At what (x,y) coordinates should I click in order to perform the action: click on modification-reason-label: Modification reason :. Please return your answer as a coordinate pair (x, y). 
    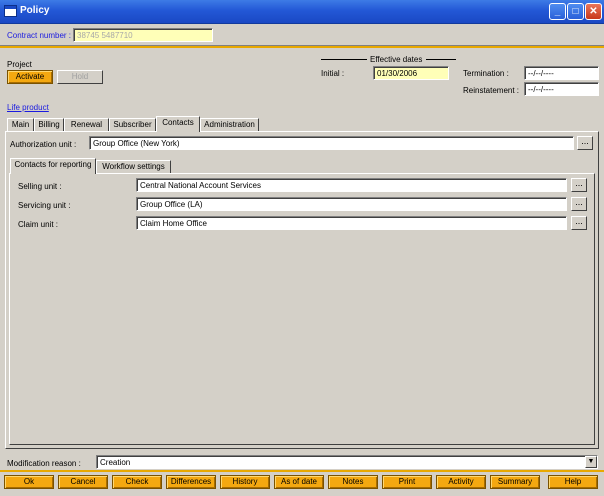
    Looking at the image, I should click on (44, 463).